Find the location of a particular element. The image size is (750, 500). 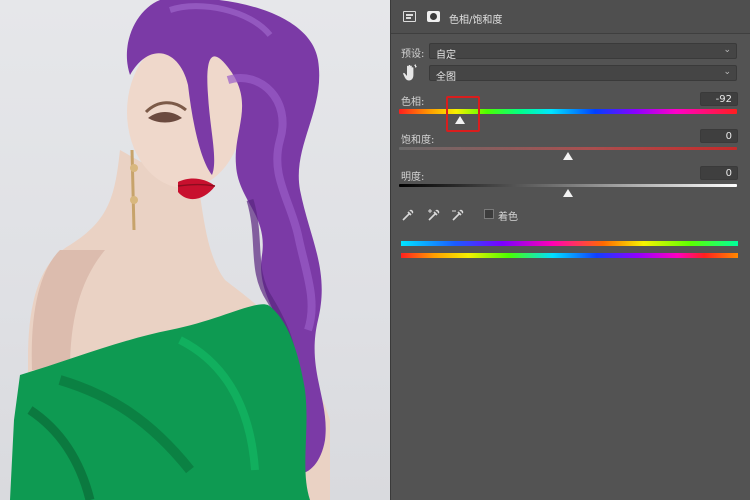

preset-dropdown: 自定 ⌄ is located at coordinates (583, 52).